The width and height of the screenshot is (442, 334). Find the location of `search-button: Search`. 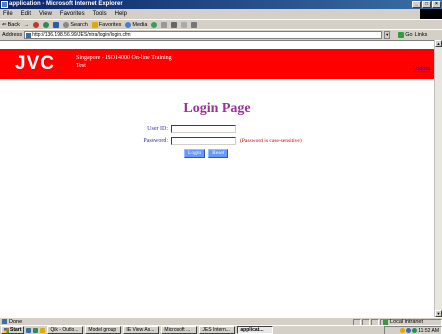

search-button: Search is located at coordinates (75, 24).